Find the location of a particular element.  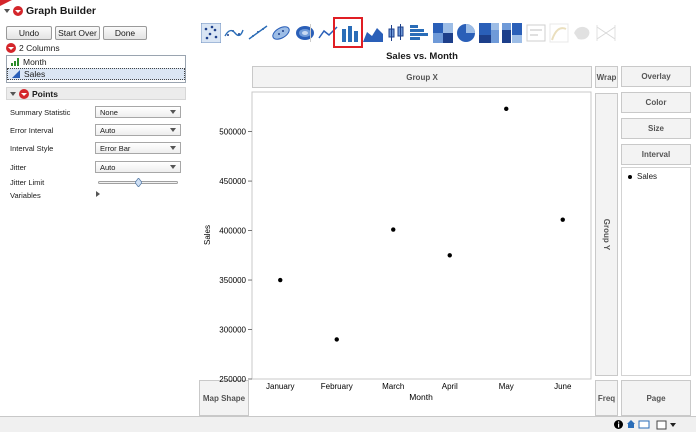

variables-expand-icon is located at coordinates (98, 194).